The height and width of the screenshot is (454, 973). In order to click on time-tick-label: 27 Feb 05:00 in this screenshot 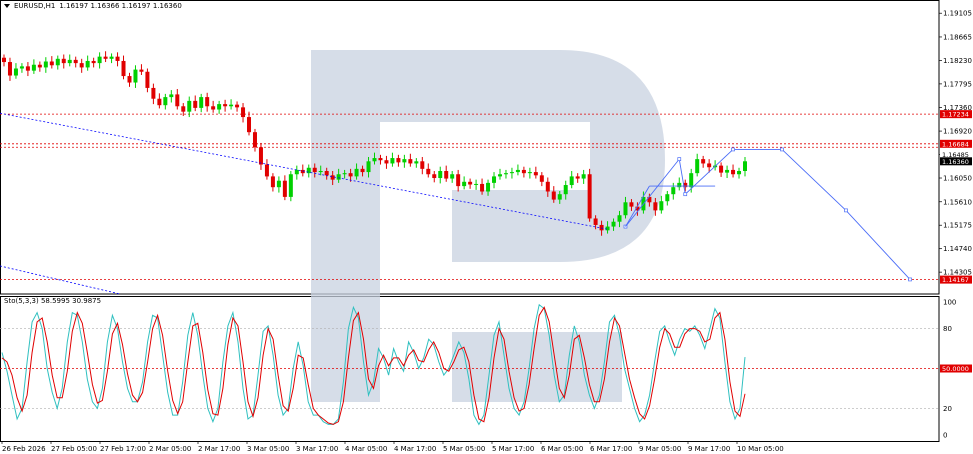, I will do `click(74, 449)`.